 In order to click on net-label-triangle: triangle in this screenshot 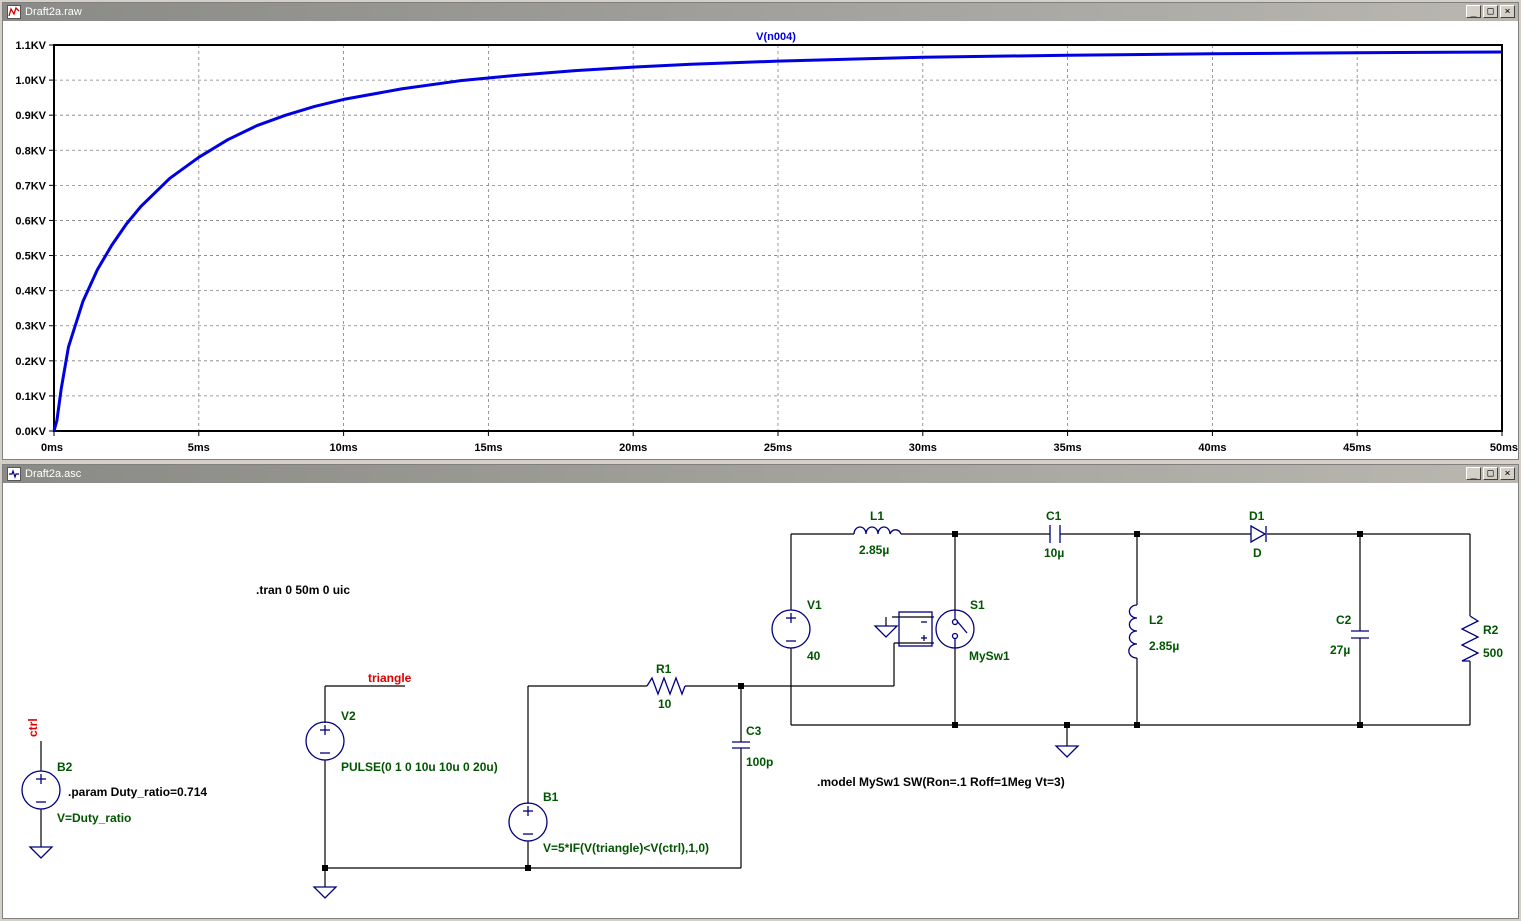, I will do `click(390, 678)`.